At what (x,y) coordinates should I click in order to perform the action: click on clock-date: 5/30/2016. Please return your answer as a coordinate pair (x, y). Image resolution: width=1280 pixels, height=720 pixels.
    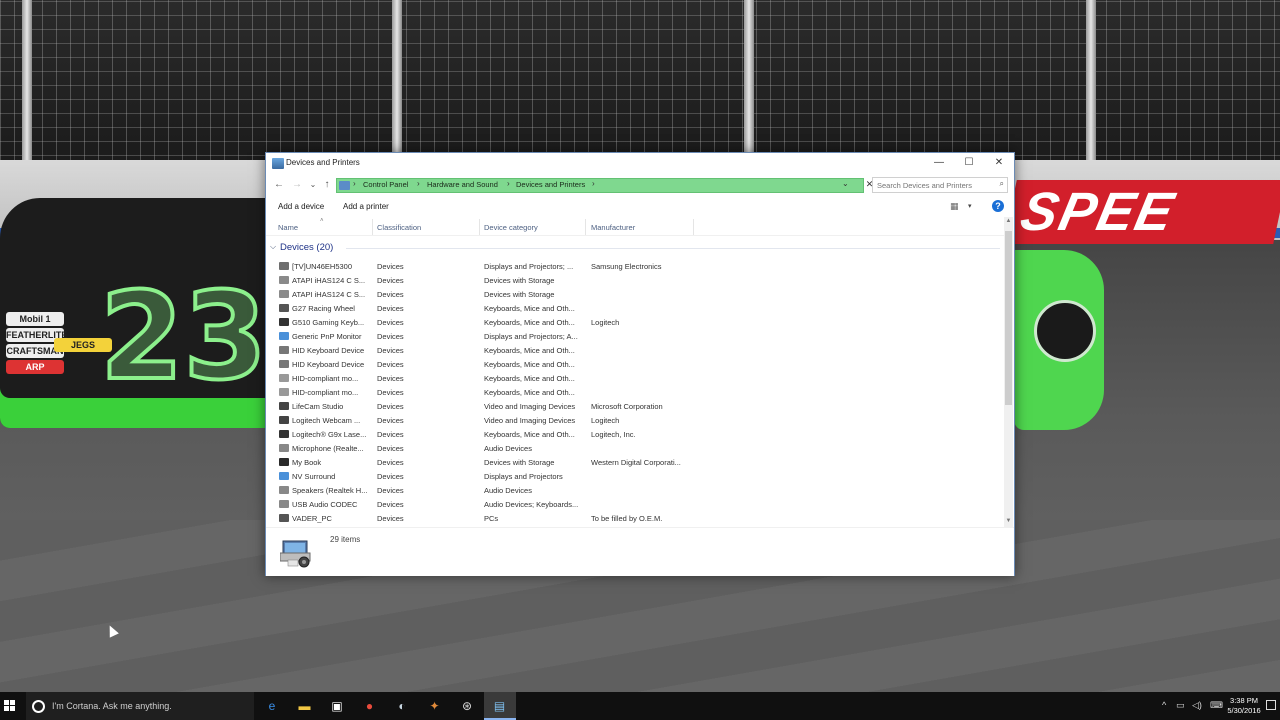
    Looking at the image, I should click on (1244, 710).